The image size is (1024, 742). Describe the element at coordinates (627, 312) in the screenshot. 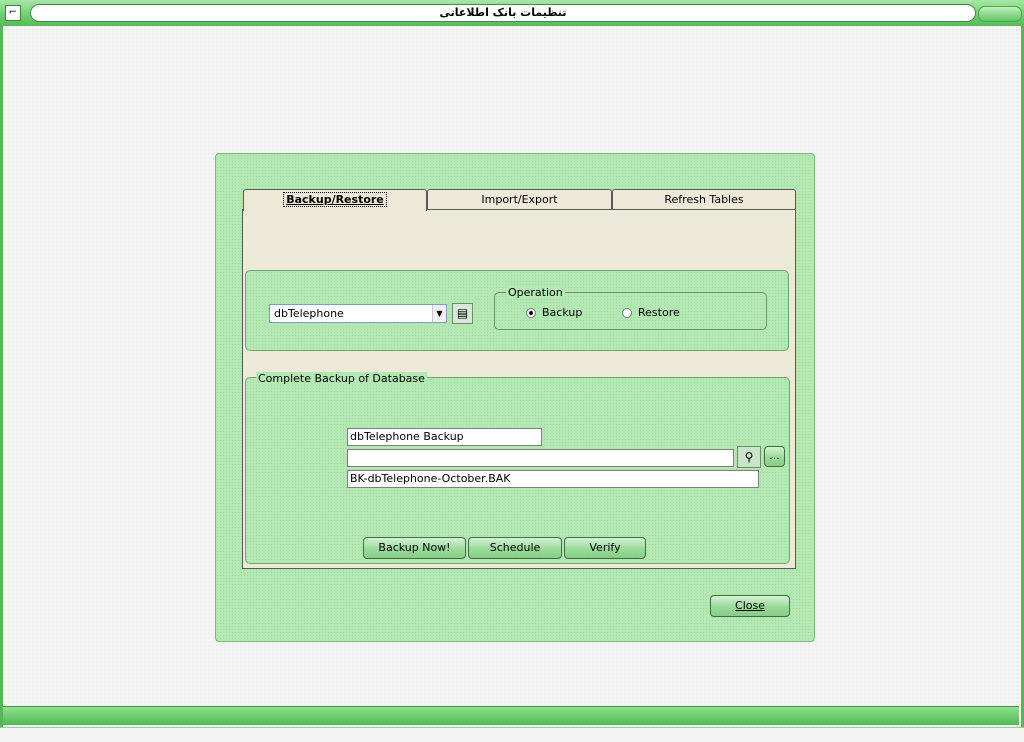

I see `radio-restore-indicator` at that location.